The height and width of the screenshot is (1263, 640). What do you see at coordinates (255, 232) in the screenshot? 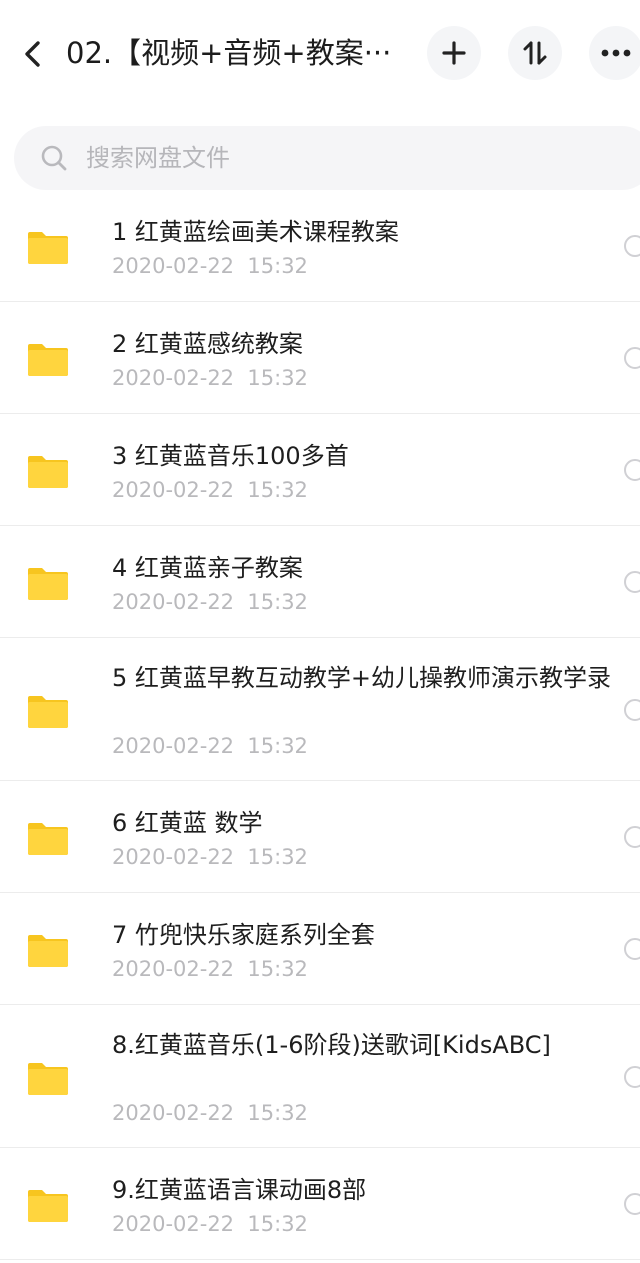
I see `file-name: 1 红黄蓝绘画美术课程教案` at bounding box center [255, 232].